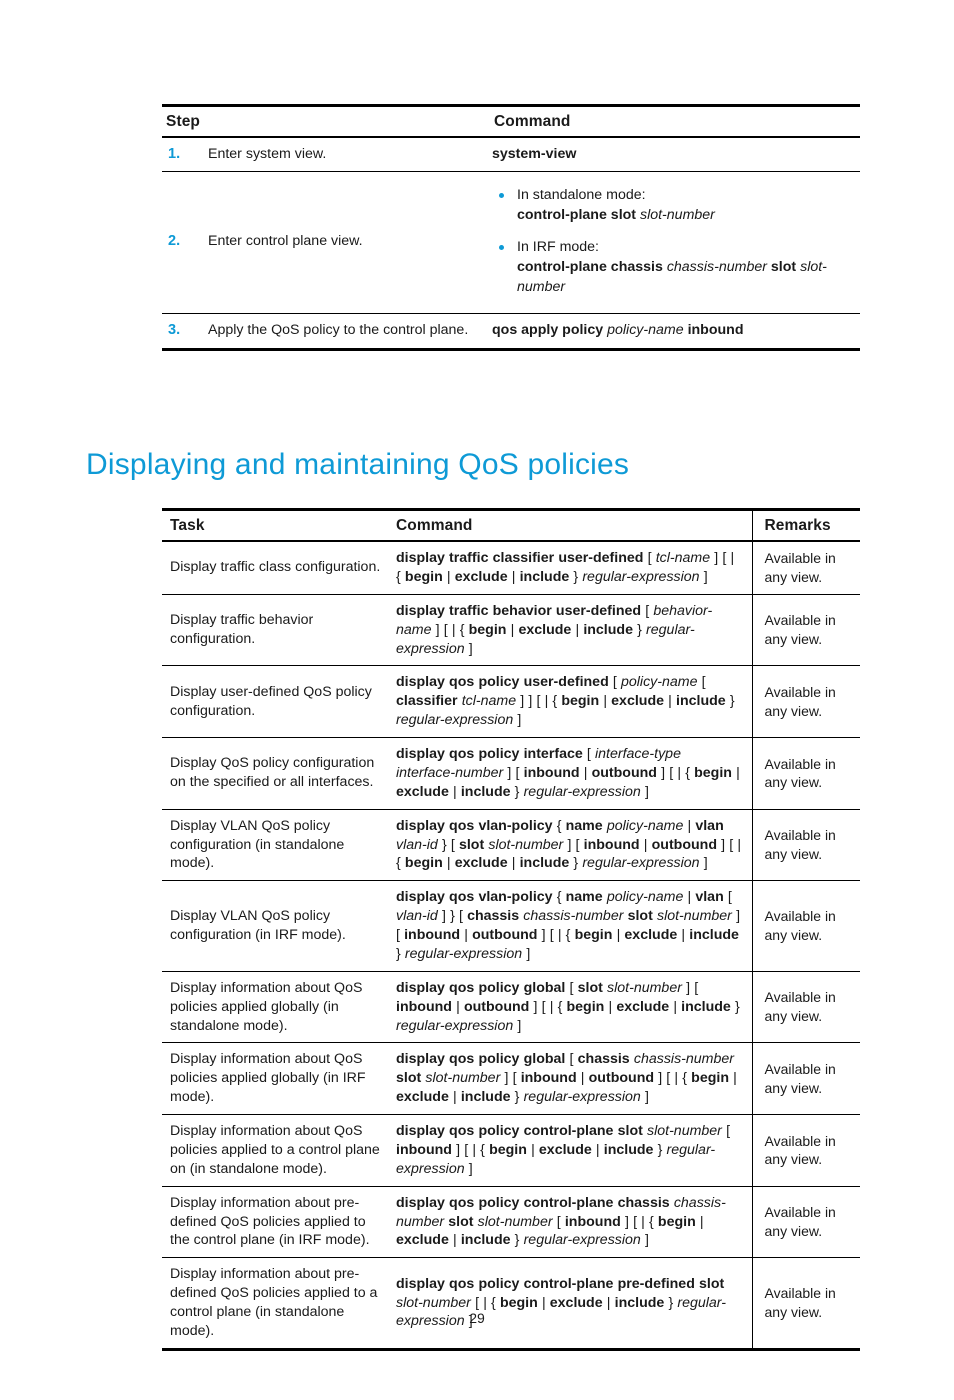 The image size is (954, 1400). What do you see at coordinates (469, 558) in the screenshot?
I see `command-keyword: traffic` at bounding box center [469, 558].